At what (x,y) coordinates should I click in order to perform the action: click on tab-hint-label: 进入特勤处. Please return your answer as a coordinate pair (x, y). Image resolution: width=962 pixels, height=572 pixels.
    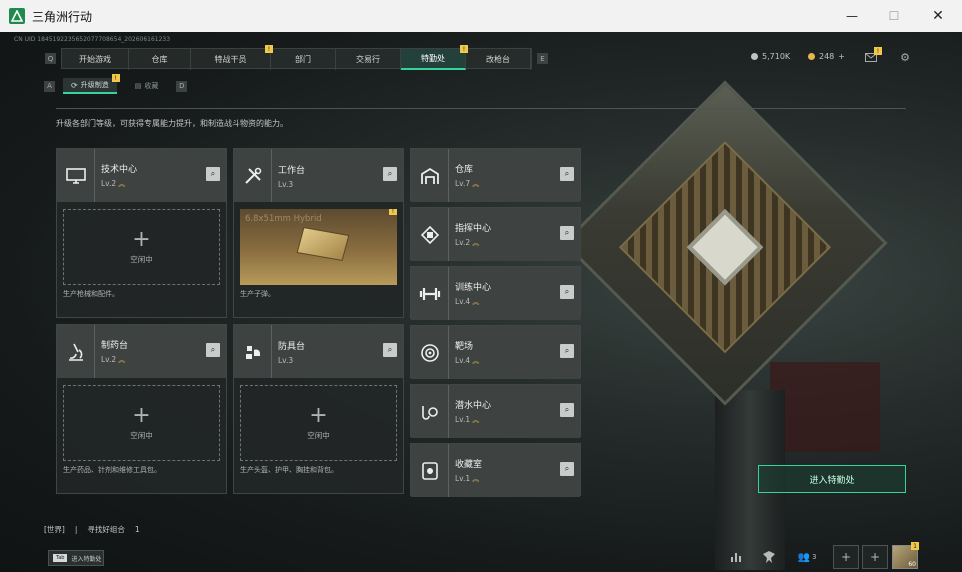
    Looking at the image, I should click on (86, 559).